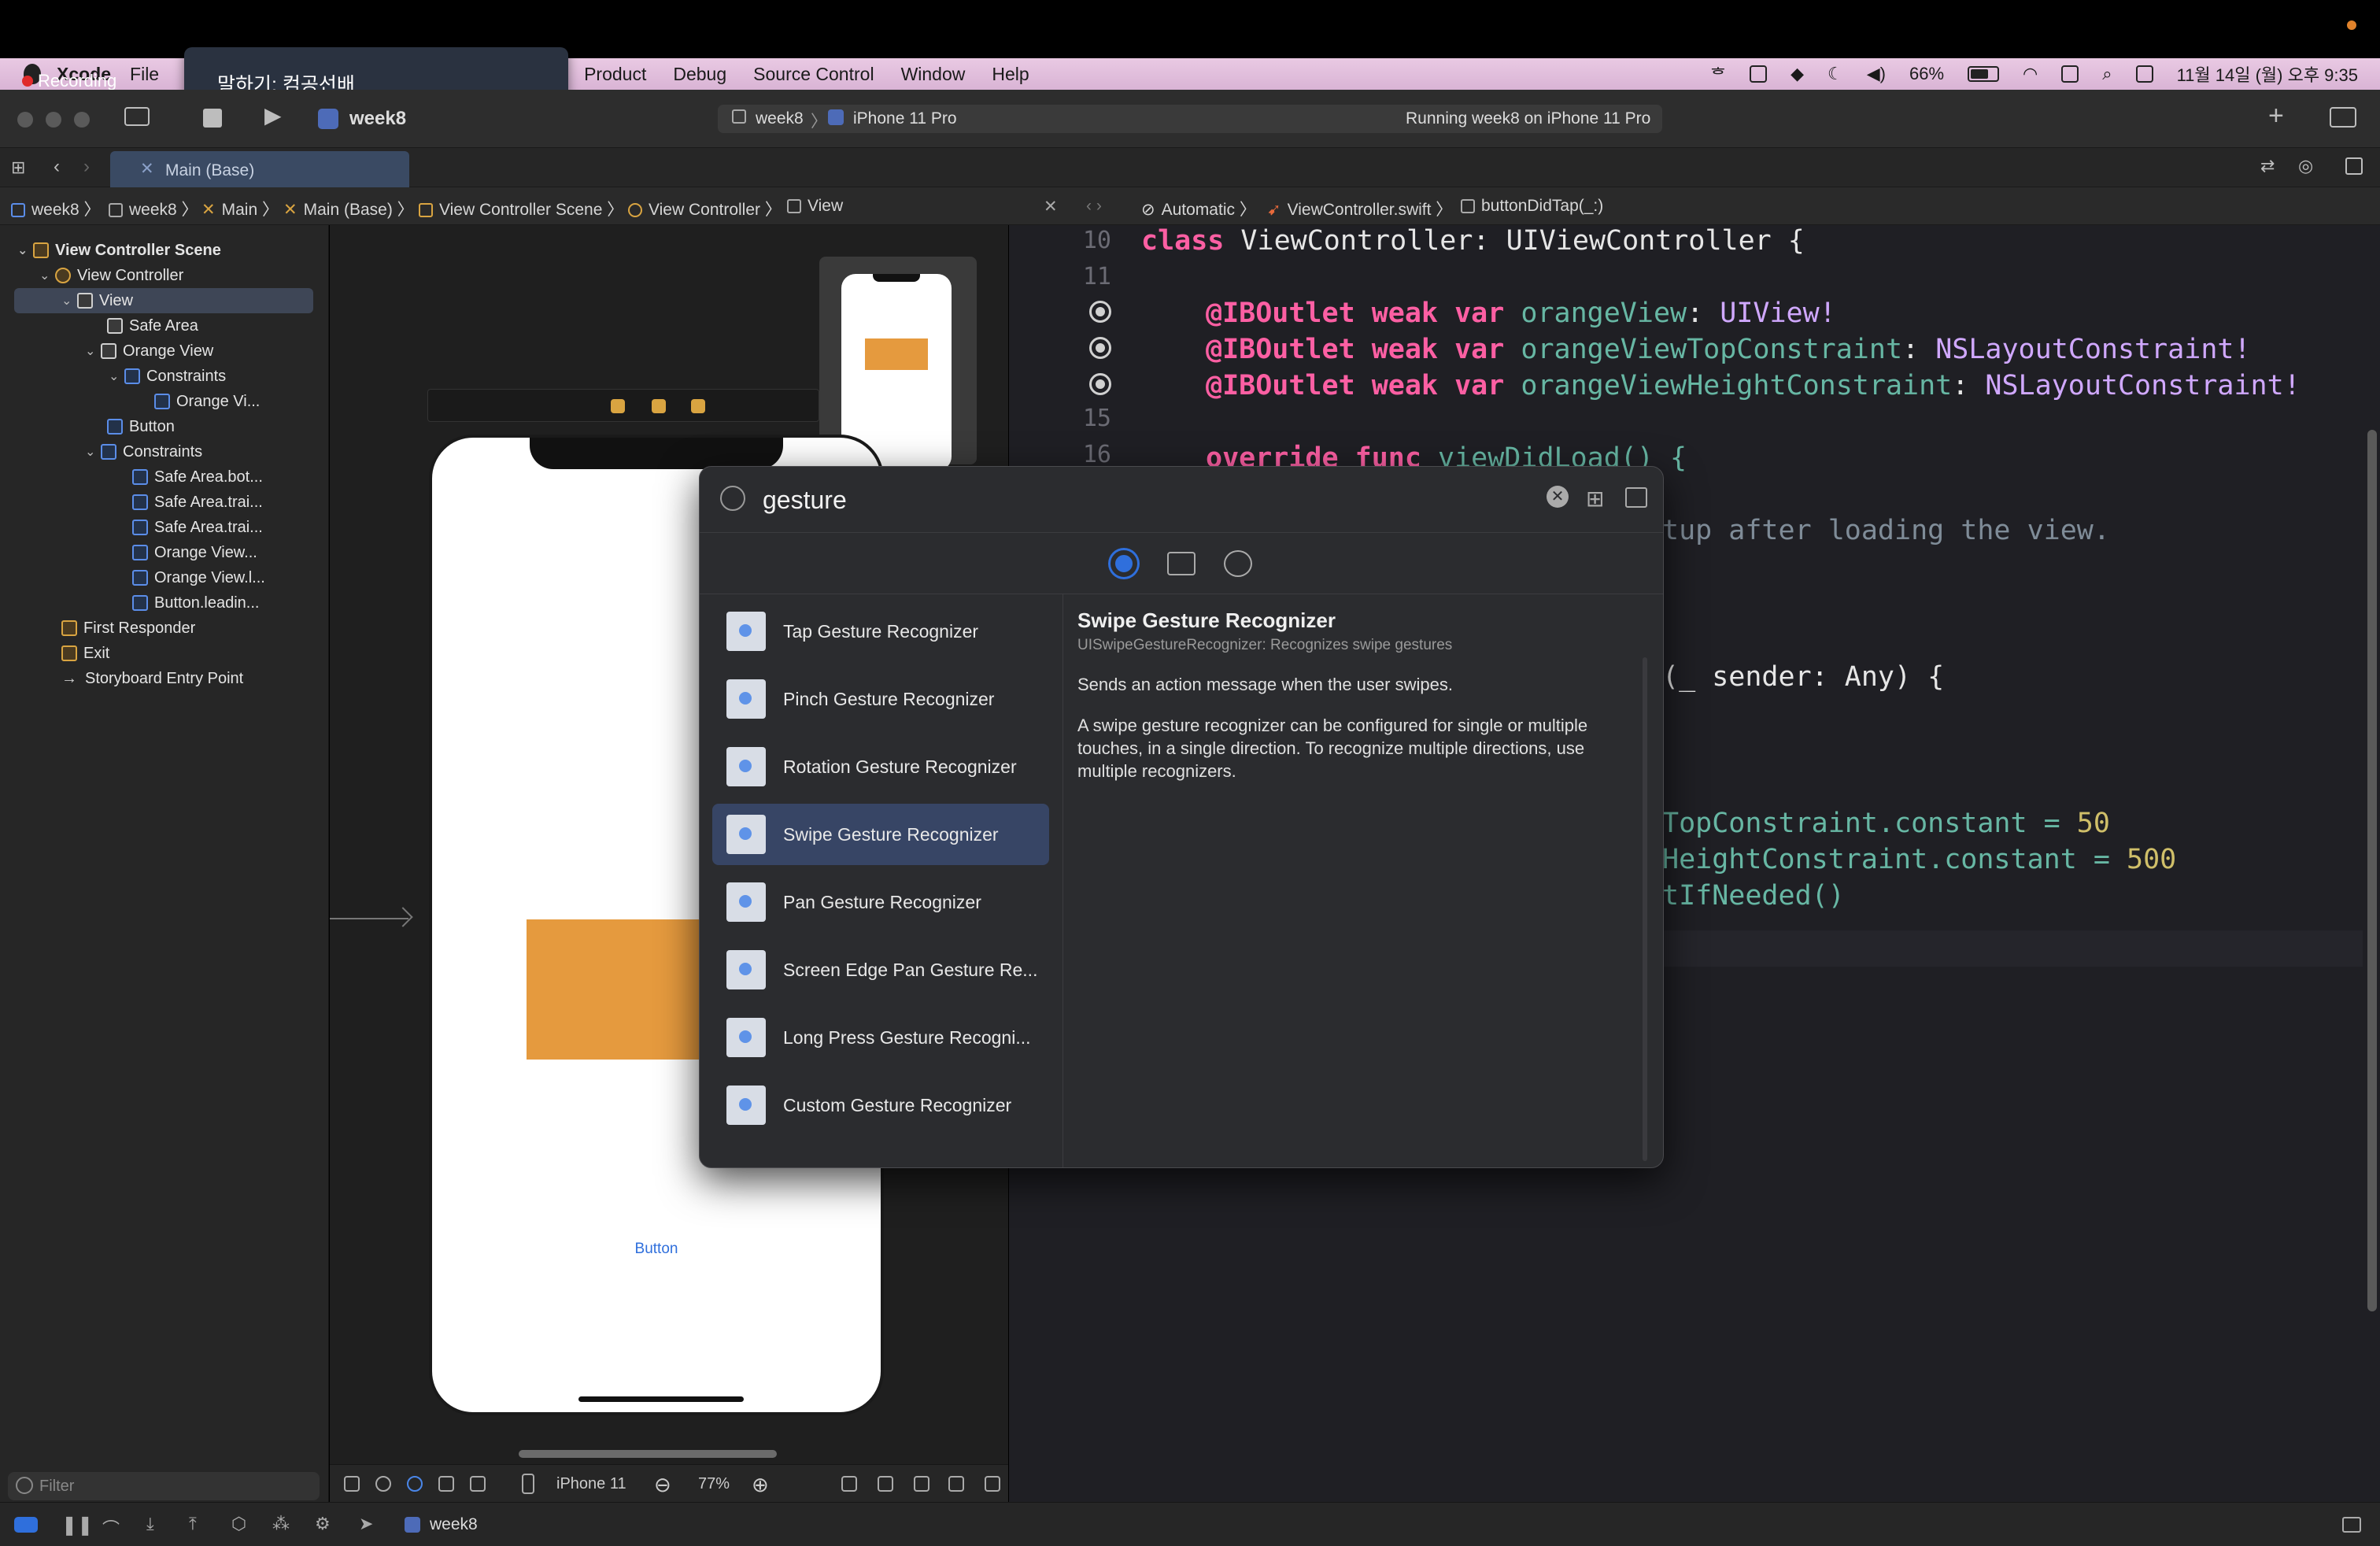 This screenshot has height=1546, width=2380. What do you see at coordinates (152, 678) in the screenshot?
I see `outline-row-entry-point: → Storyboard Entry Point` at bounding box center [152, 678].